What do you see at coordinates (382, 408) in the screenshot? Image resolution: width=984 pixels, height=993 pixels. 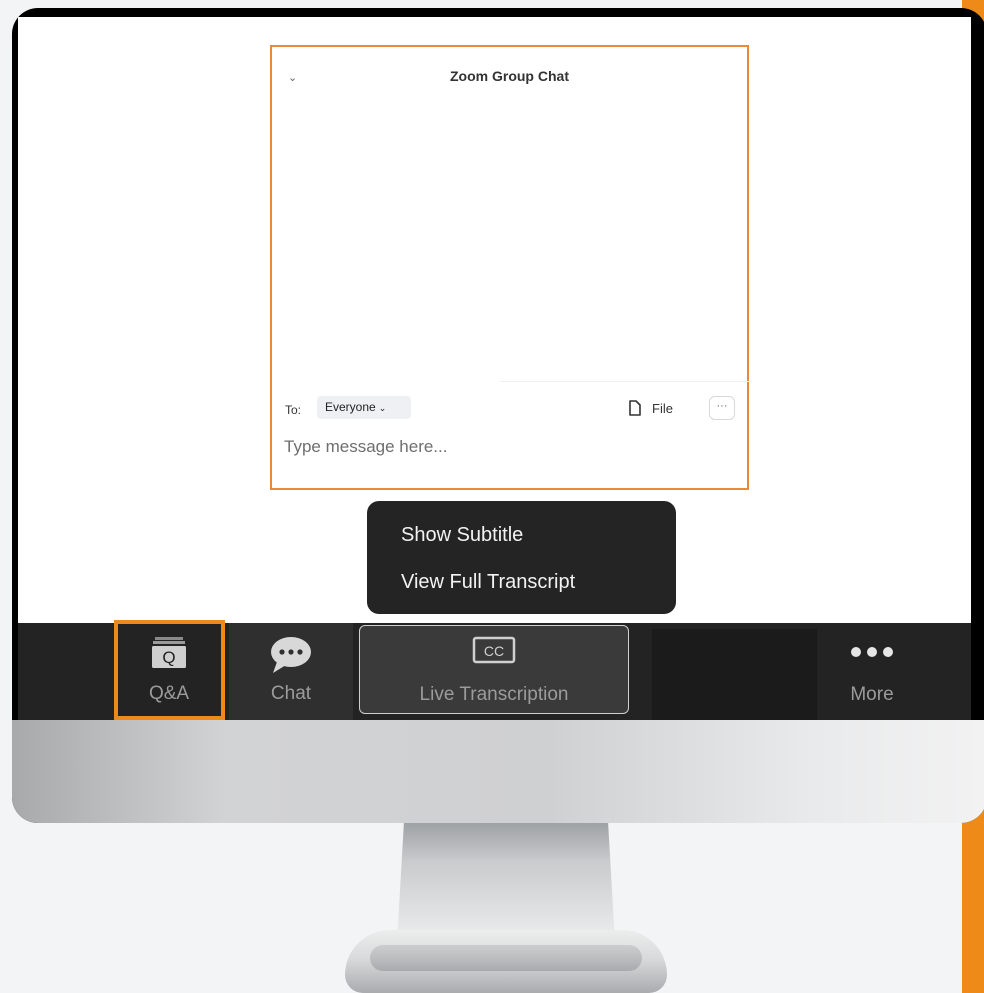 I see `chevron-down-icon: ⌄` at bounding box center [382, 408].